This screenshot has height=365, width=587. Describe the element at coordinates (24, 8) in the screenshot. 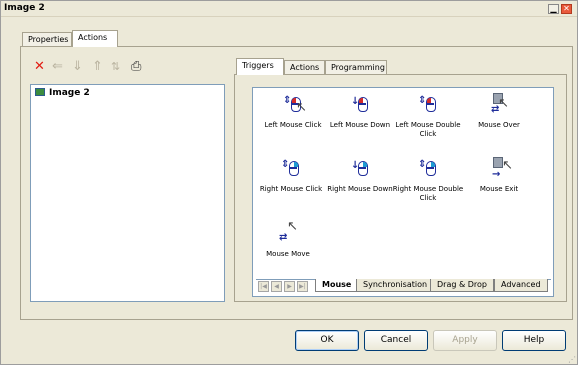

I see `window-title: Image 2` at that location.